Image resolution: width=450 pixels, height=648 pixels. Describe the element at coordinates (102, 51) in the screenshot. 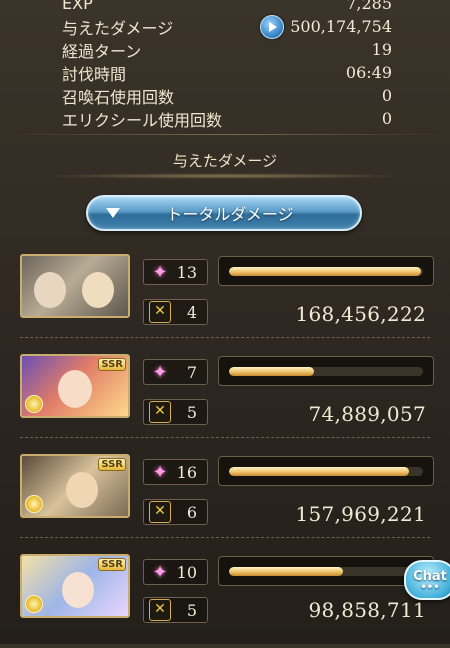

I see `stat-label: 経過ターン` at that location.